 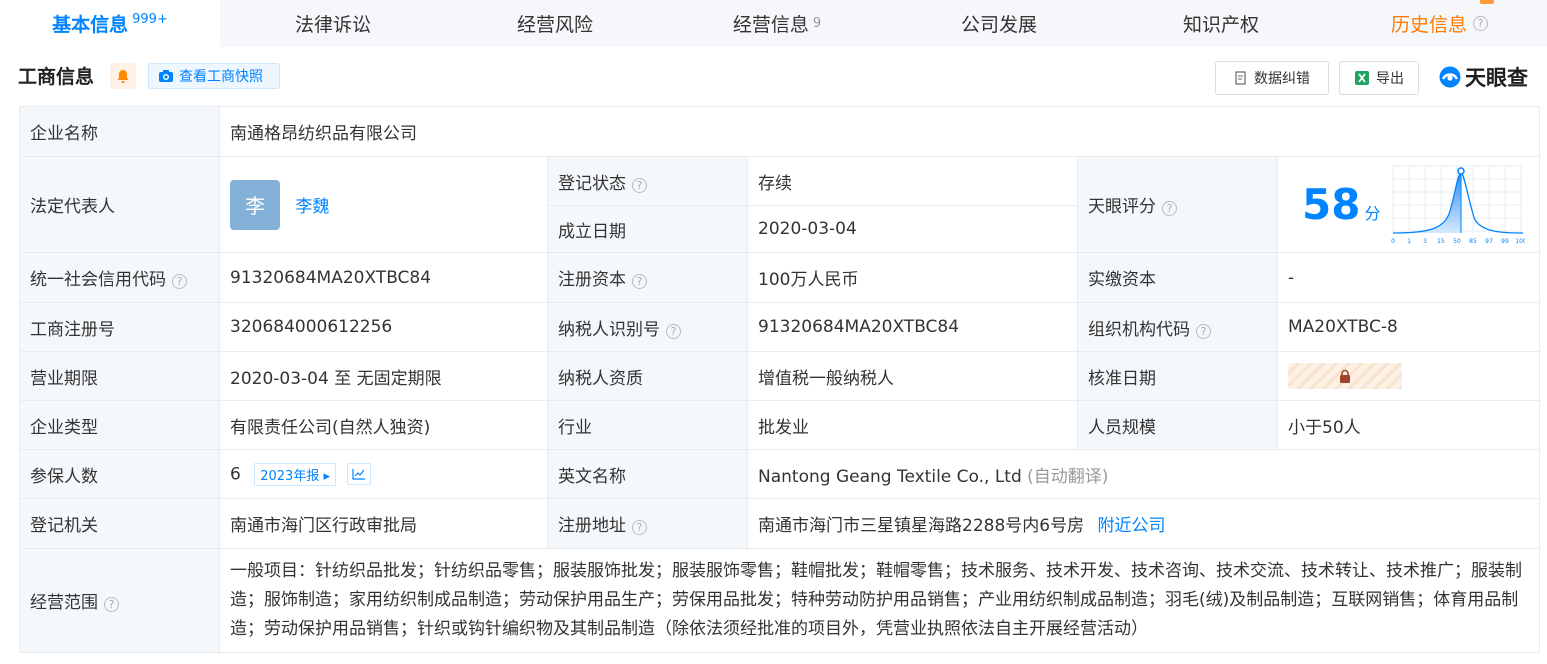 What do you see at coordinates (647, 277) in the screenshot?
I see `label-reg-capital: 注册资本?` at bounding box center [647, 277].